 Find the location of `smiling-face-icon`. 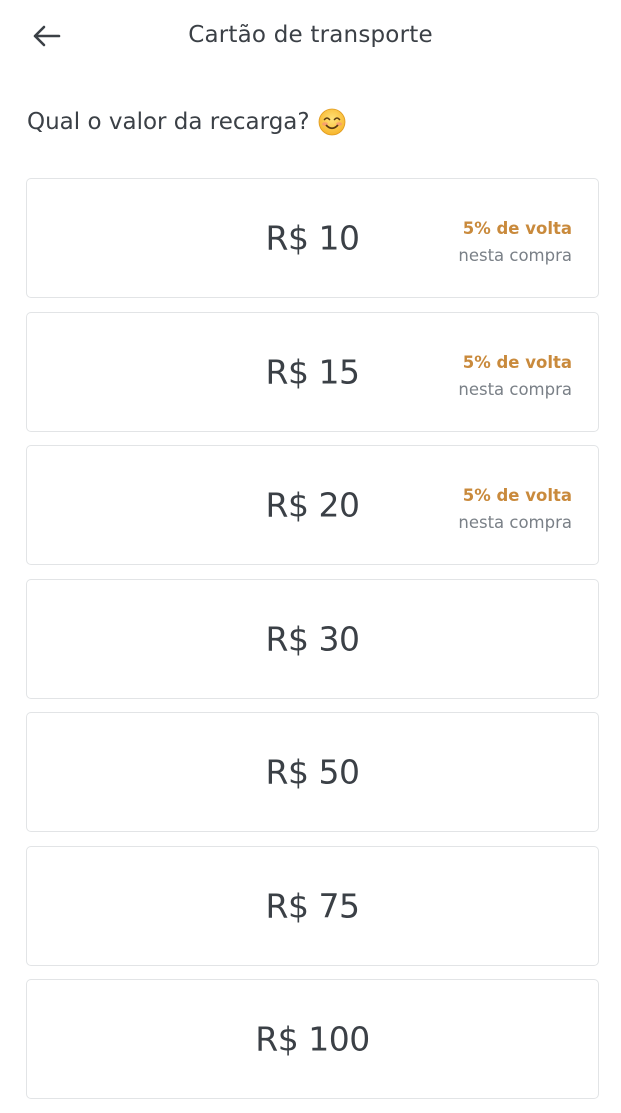

smiling-face-icon is located at coordinates (332, 122).